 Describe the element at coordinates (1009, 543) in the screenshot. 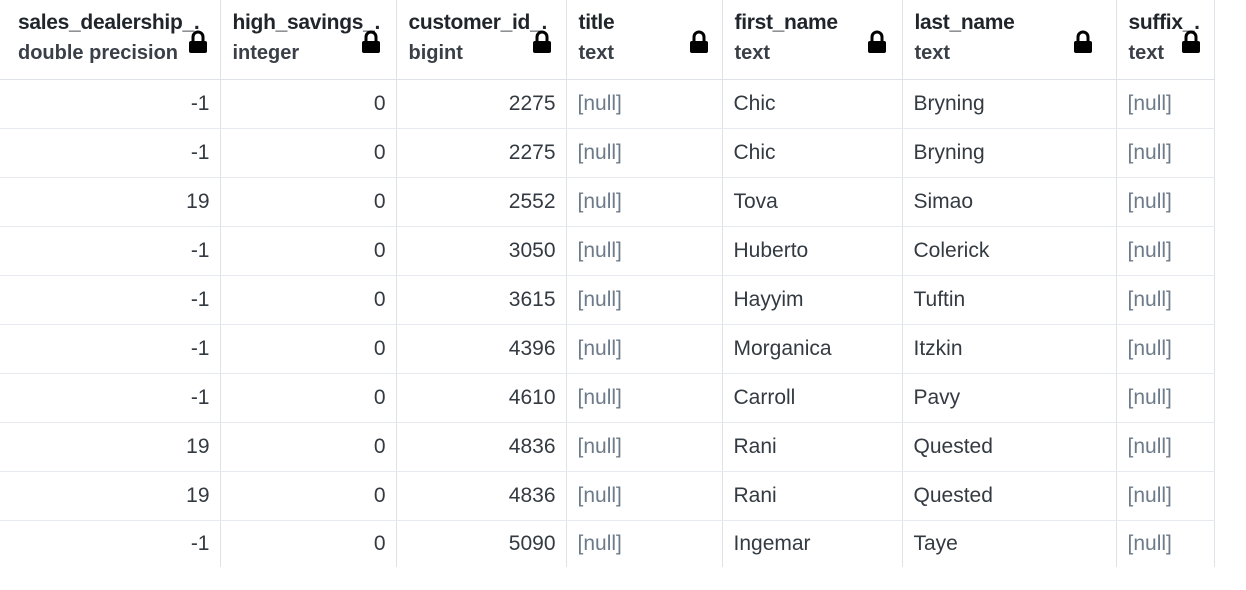

I see `cell-5: Taye` at that location.